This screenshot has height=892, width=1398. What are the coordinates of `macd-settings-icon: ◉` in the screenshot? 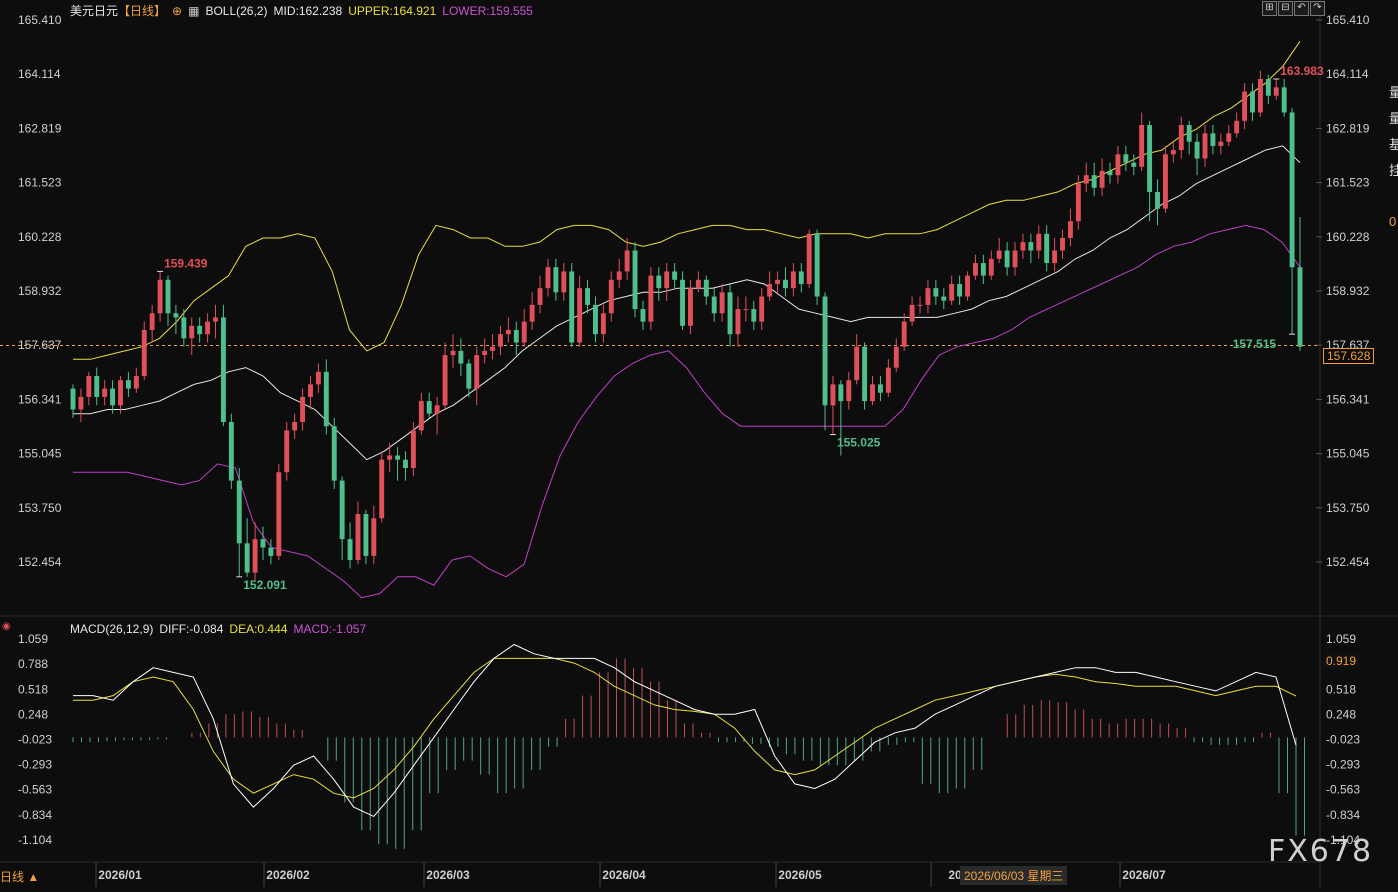 It's located at (6, 626).